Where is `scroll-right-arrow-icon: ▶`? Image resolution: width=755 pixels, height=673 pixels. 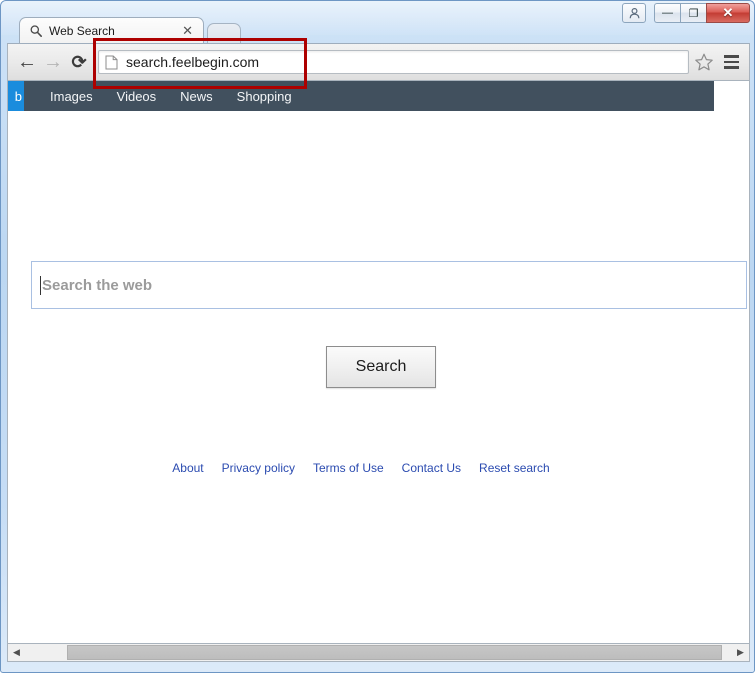 scroll-right-arrow-icon: ▶ is located at coordinates (740, 652).